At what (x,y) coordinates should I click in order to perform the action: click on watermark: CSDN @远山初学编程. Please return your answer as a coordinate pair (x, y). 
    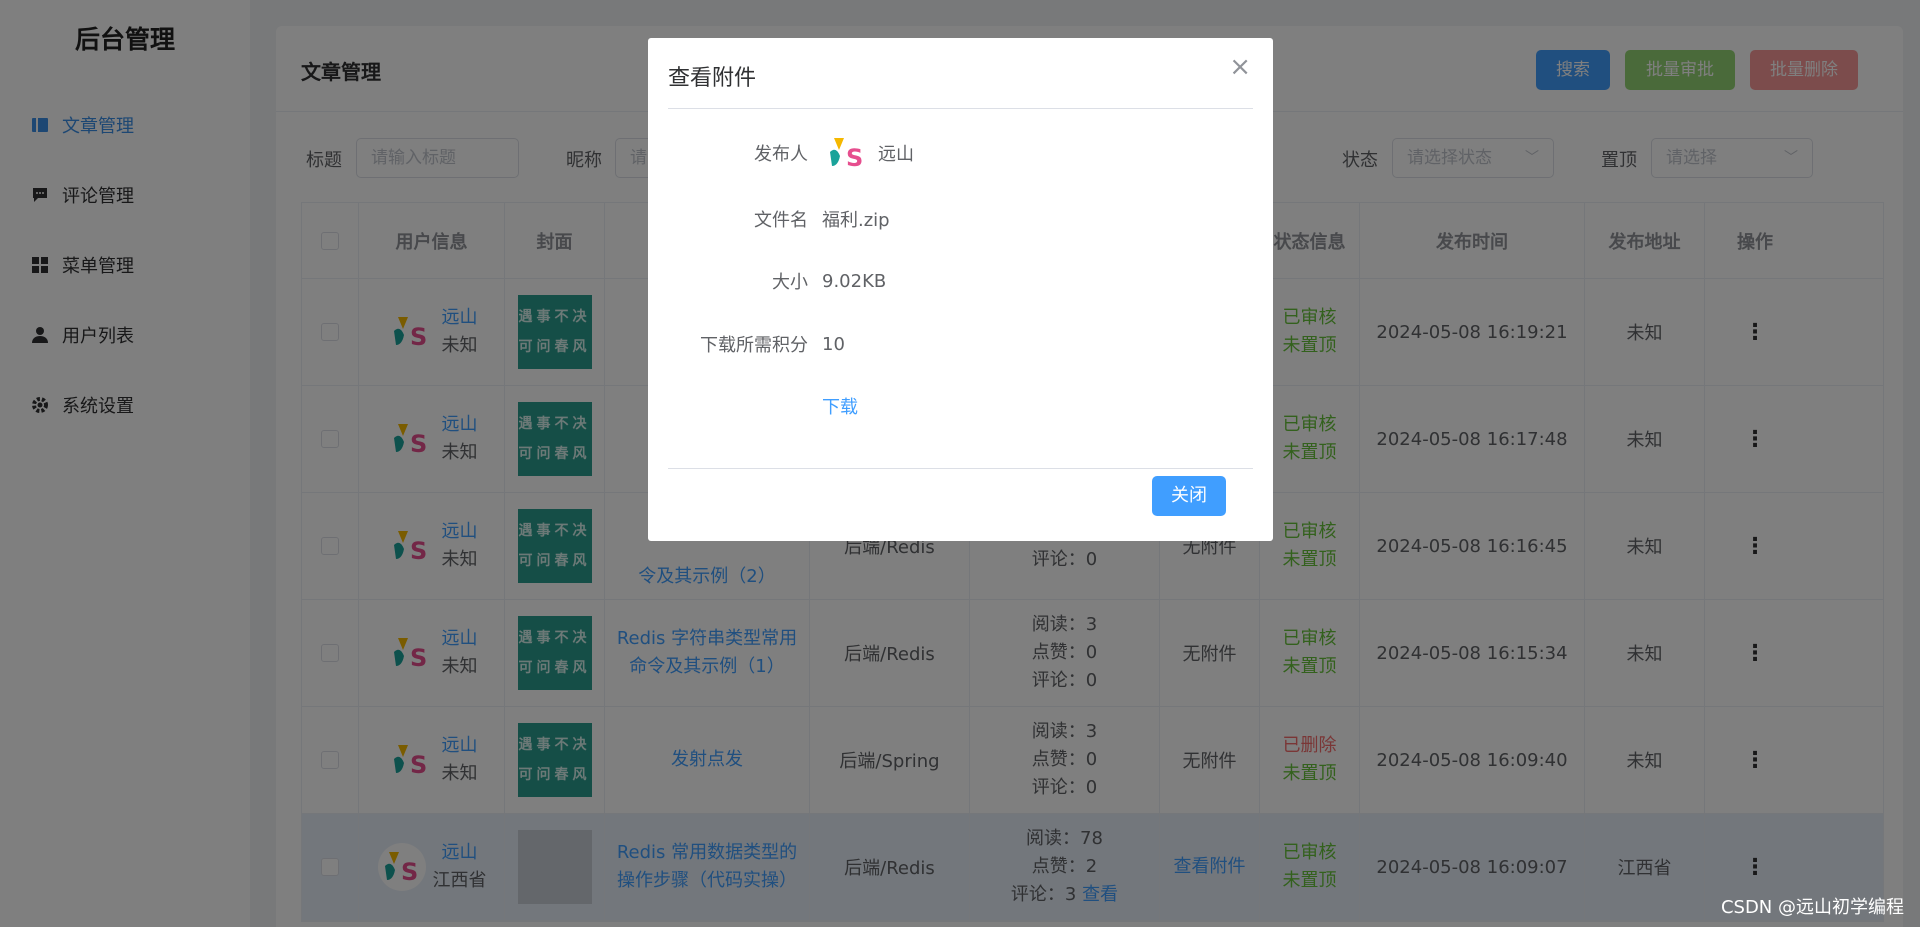
    Looking at the image, I should click on (1812, 907).